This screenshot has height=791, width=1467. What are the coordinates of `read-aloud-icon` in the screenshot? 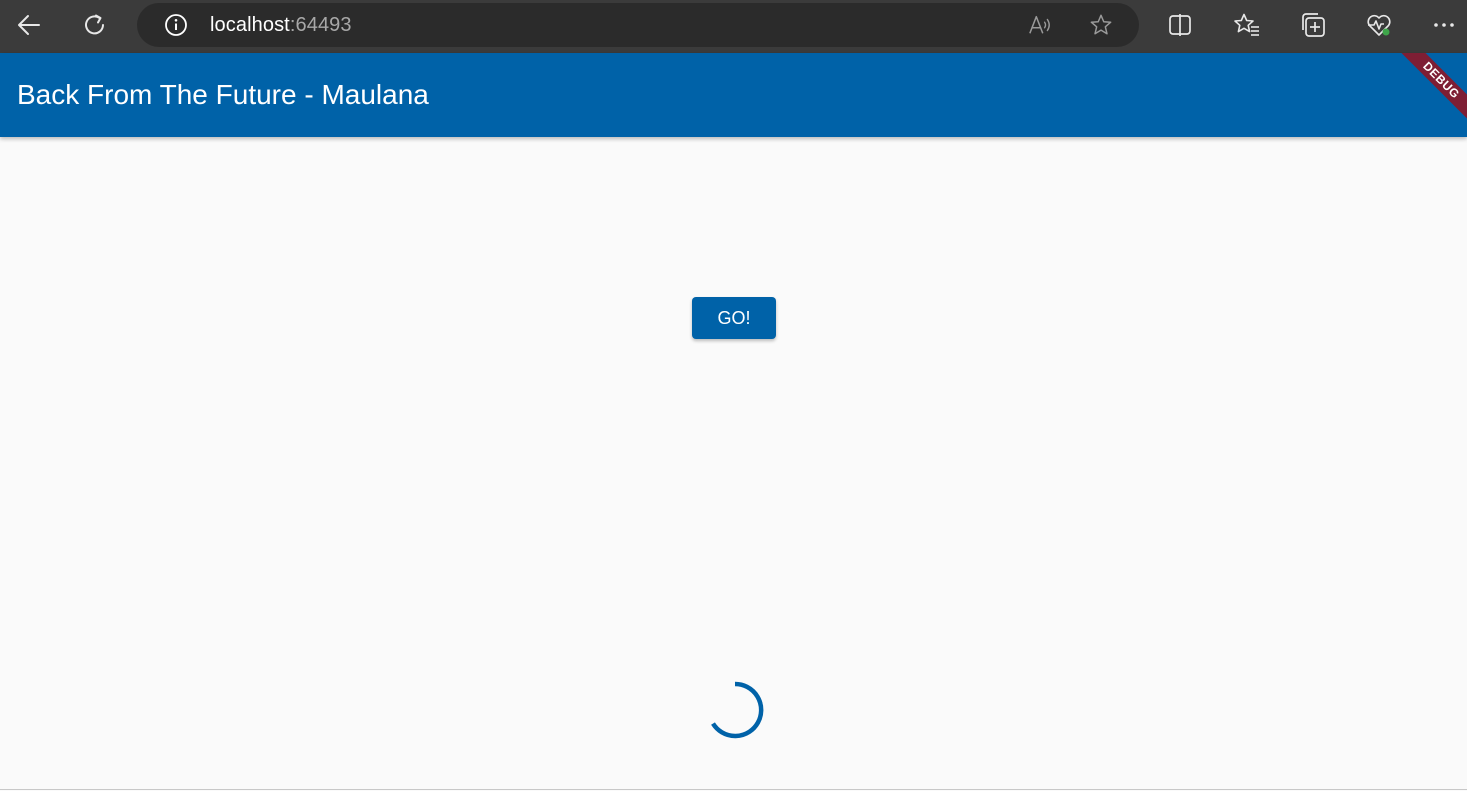 It's located at (1039, 24).